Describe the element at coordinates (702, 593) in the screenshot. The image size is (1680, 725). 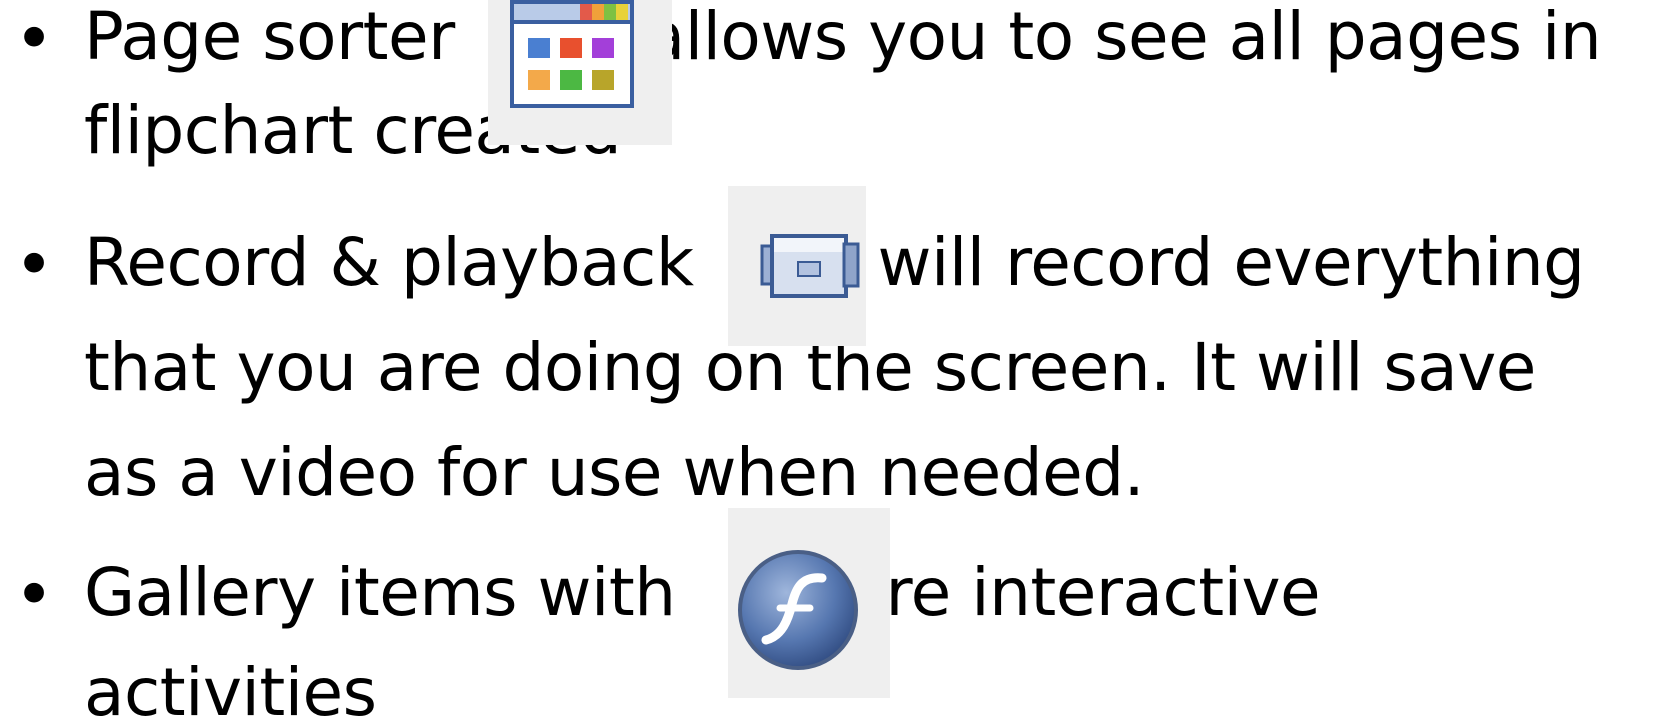
I see `bullet-3-line-1: Gallery items with are interactive` at that location.